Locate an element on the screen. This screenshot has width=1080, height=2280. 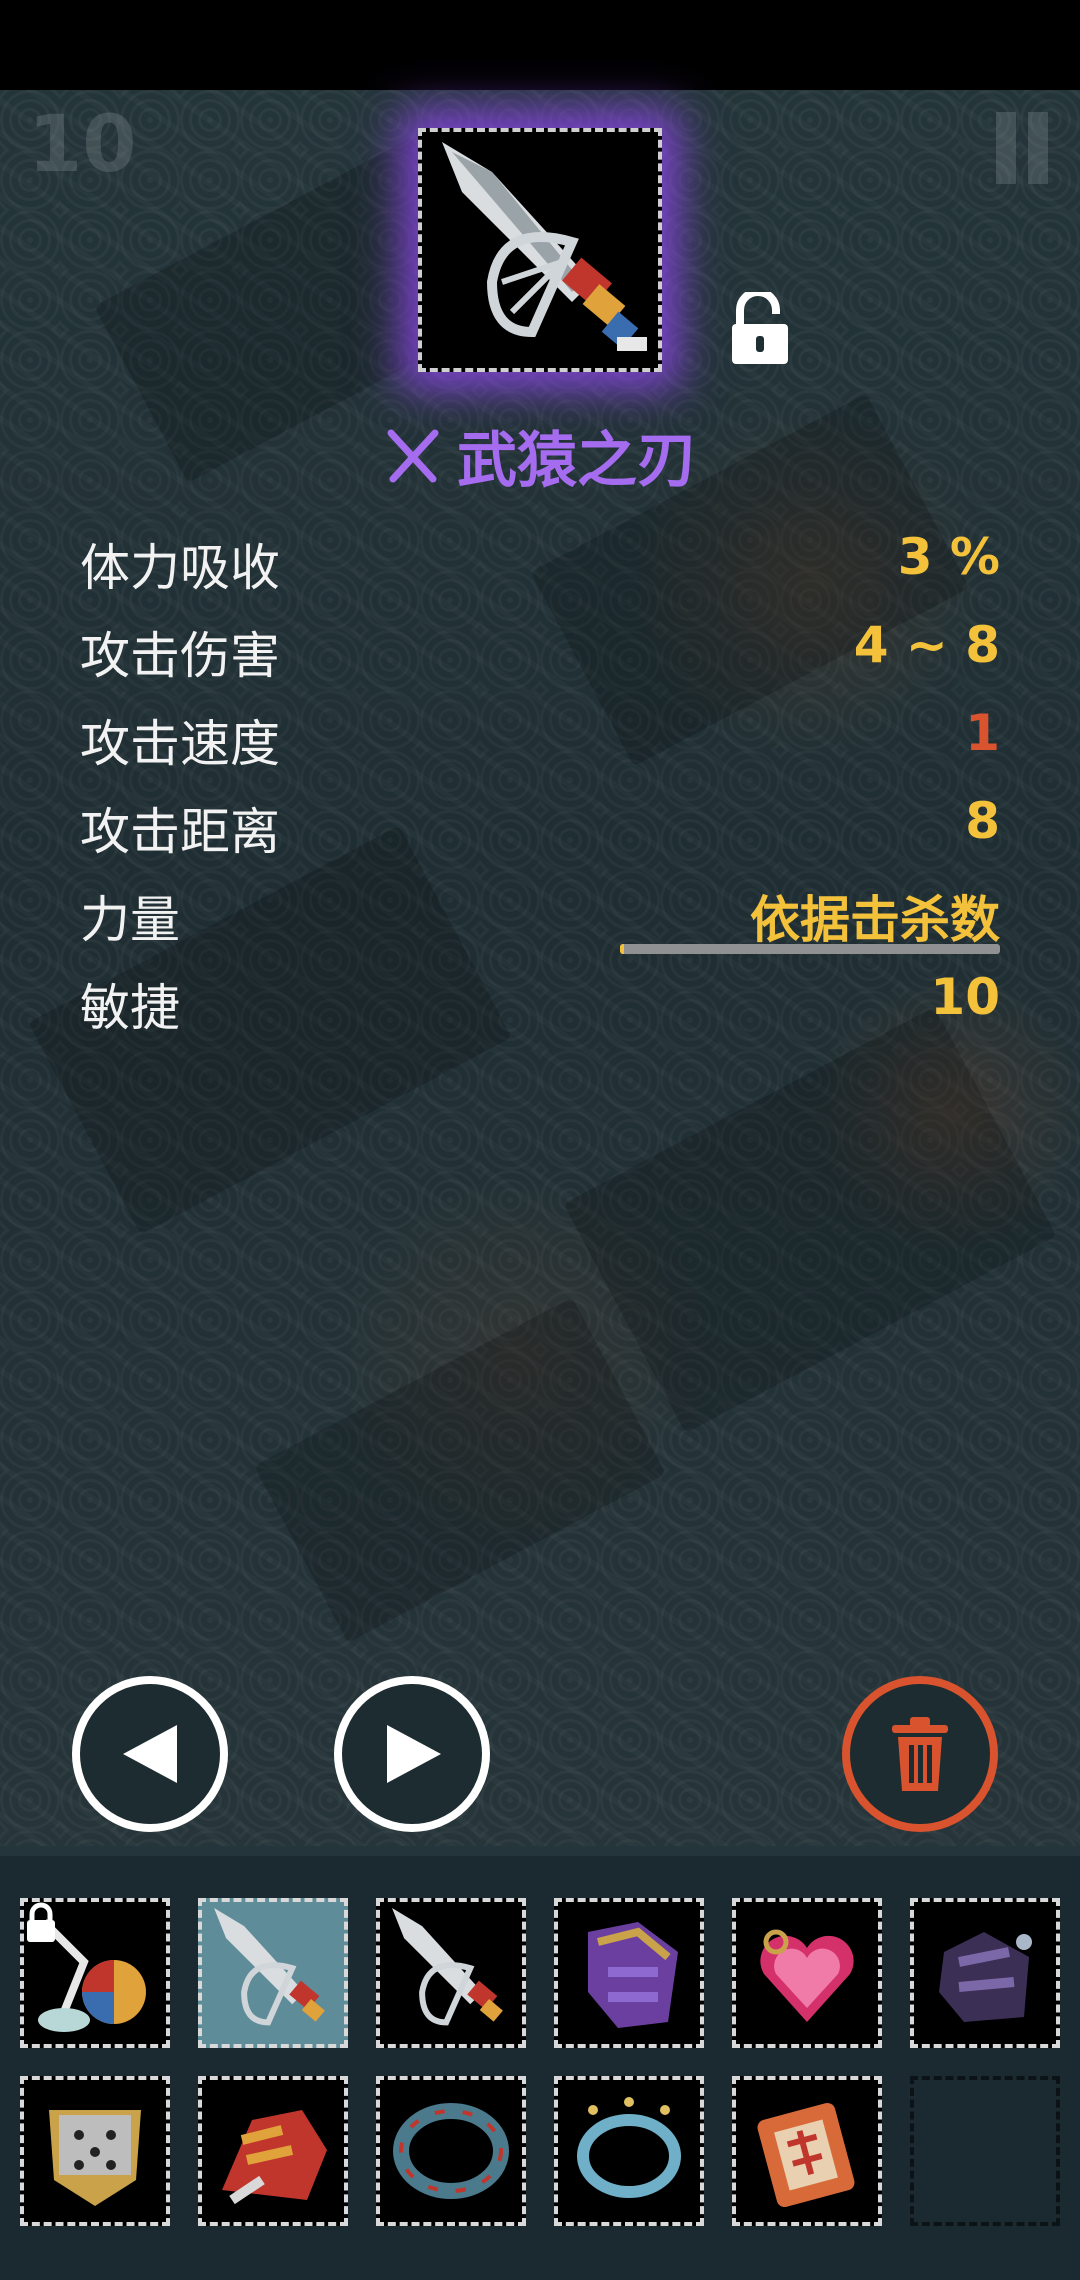
crossed-swords-icon is located at coordinates (413, 457).